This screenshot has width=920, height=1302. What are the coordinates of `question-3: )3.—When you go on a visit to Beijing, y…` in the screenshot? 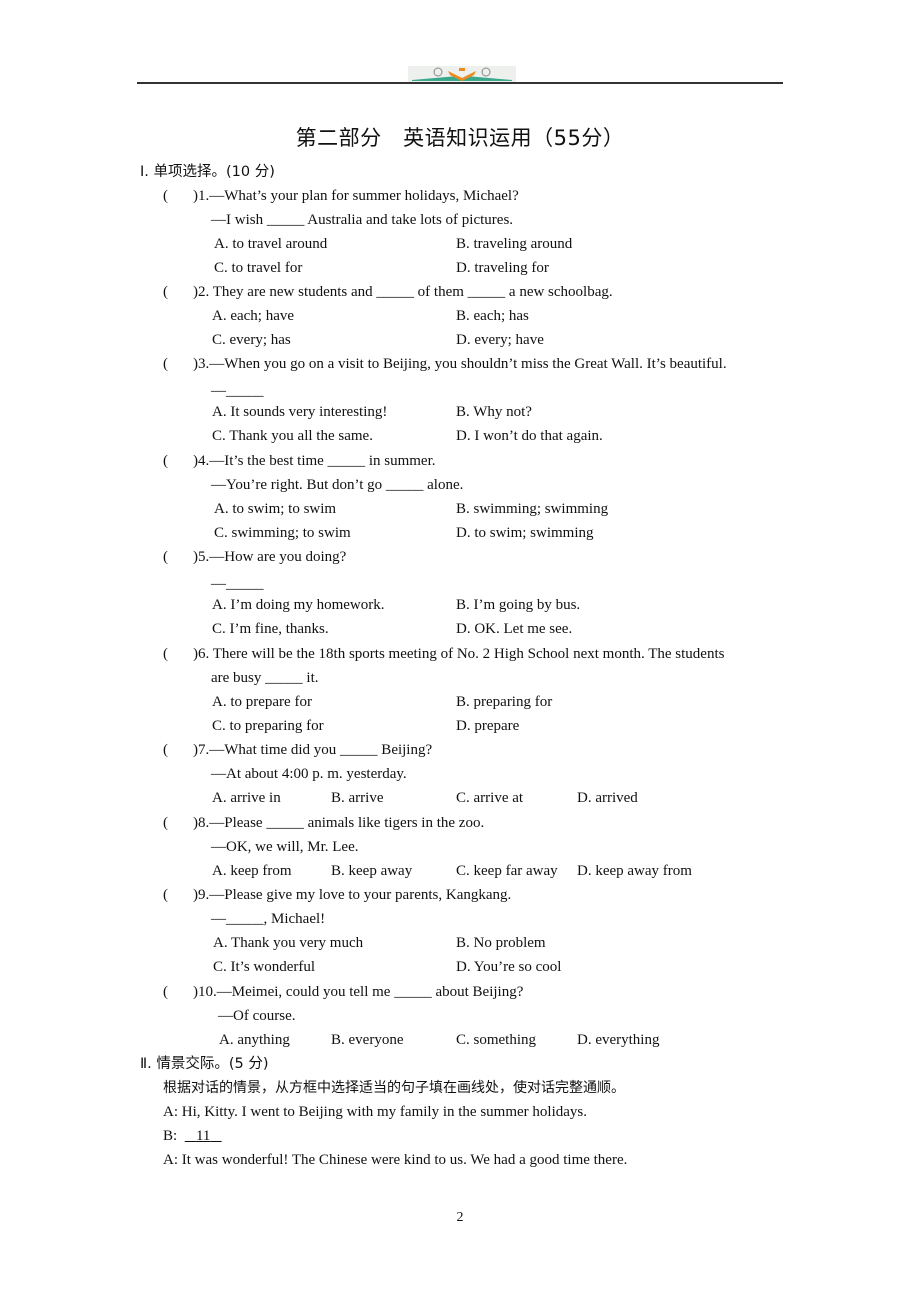 It's located at (460, 364).